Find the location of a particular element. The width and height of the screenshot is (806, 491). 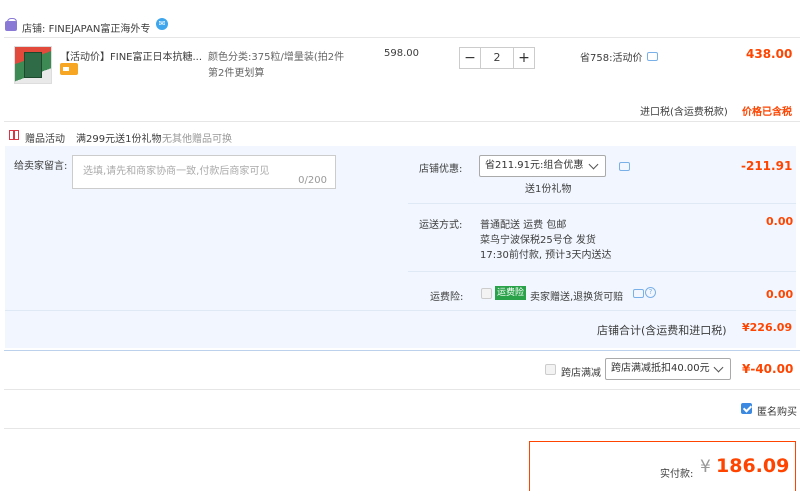

product-package-image is located at coordinates (33, 65).